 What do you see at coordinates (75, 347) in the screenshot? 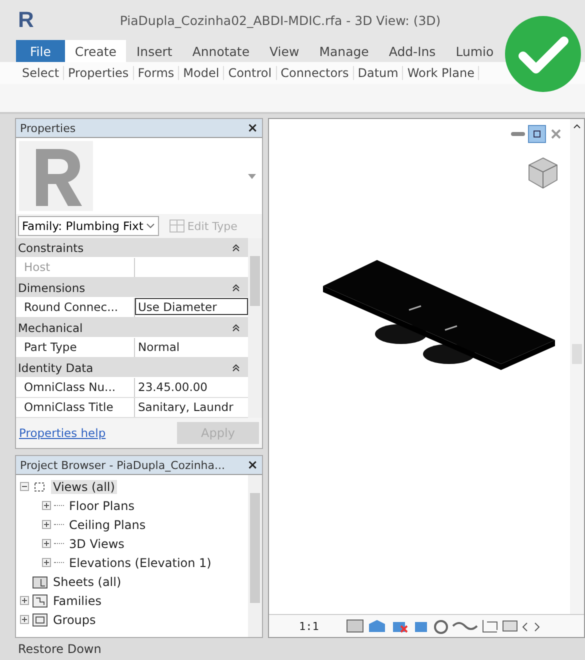
I see `property-name: Part Type` at bounding box center [75, 347].